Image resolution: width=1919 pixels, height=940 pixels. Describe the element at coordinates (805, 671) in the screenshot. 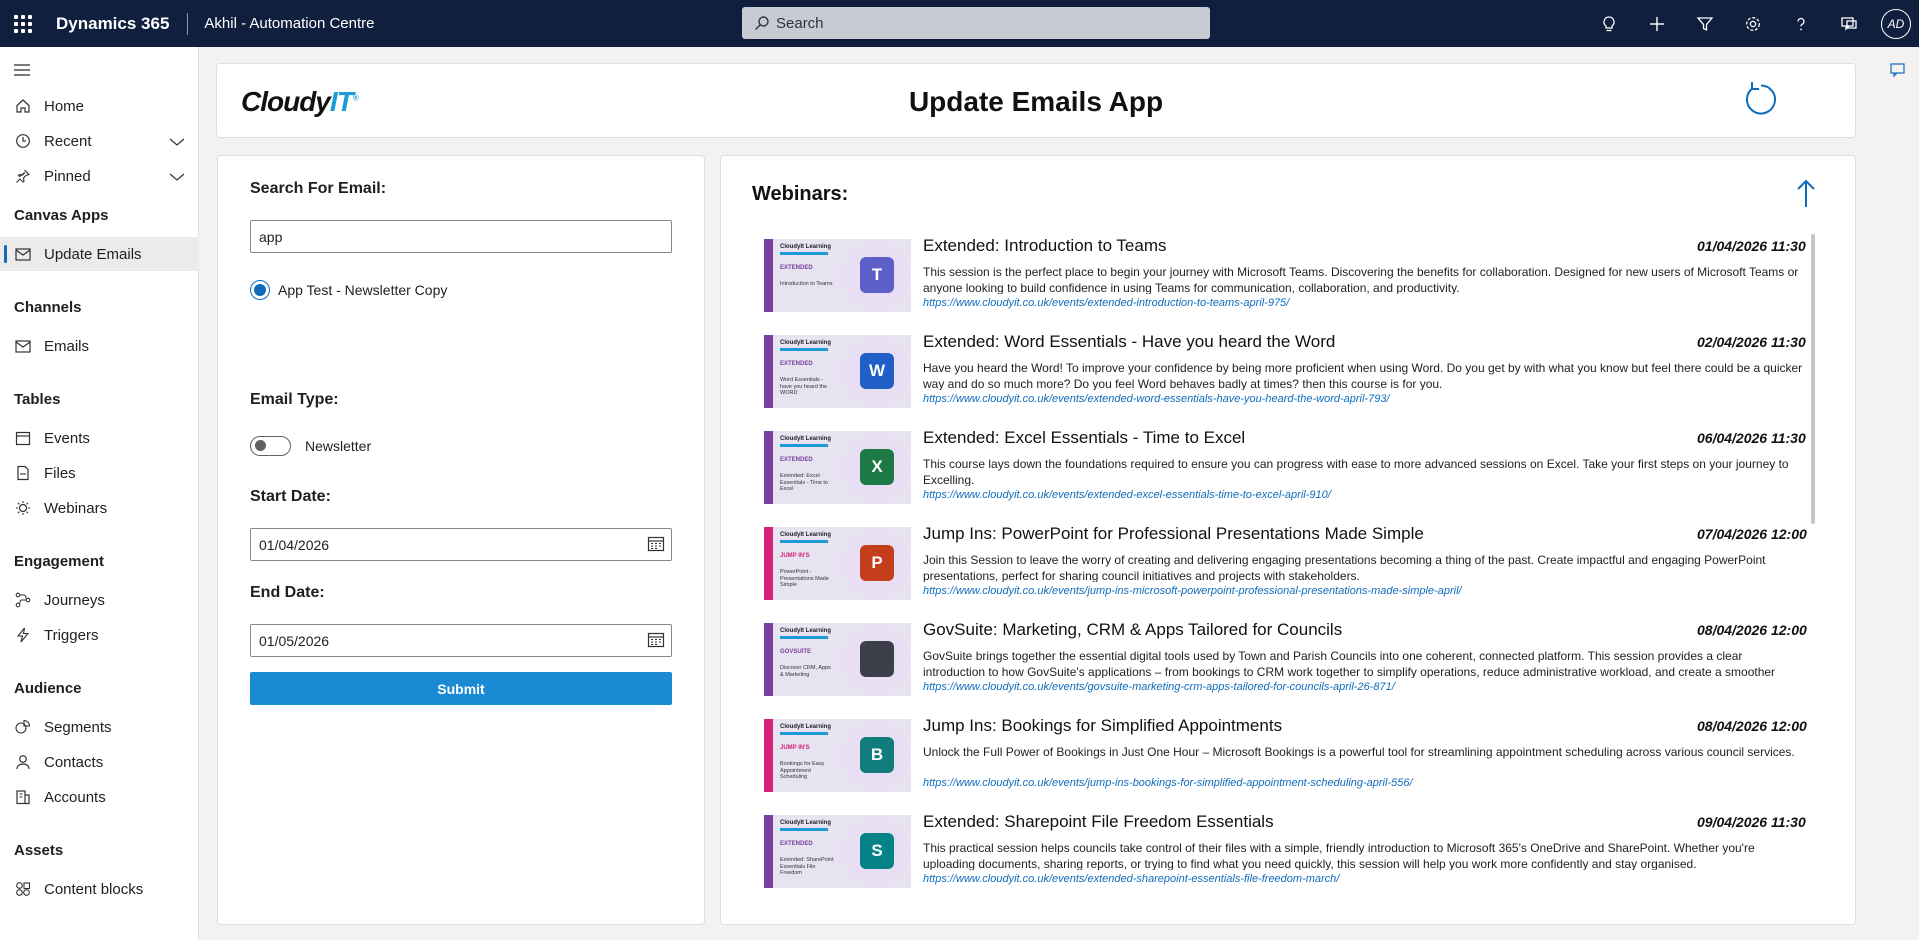

I see `thumbnail-caption: Discover CRM, Apps & Marketing` at that location.